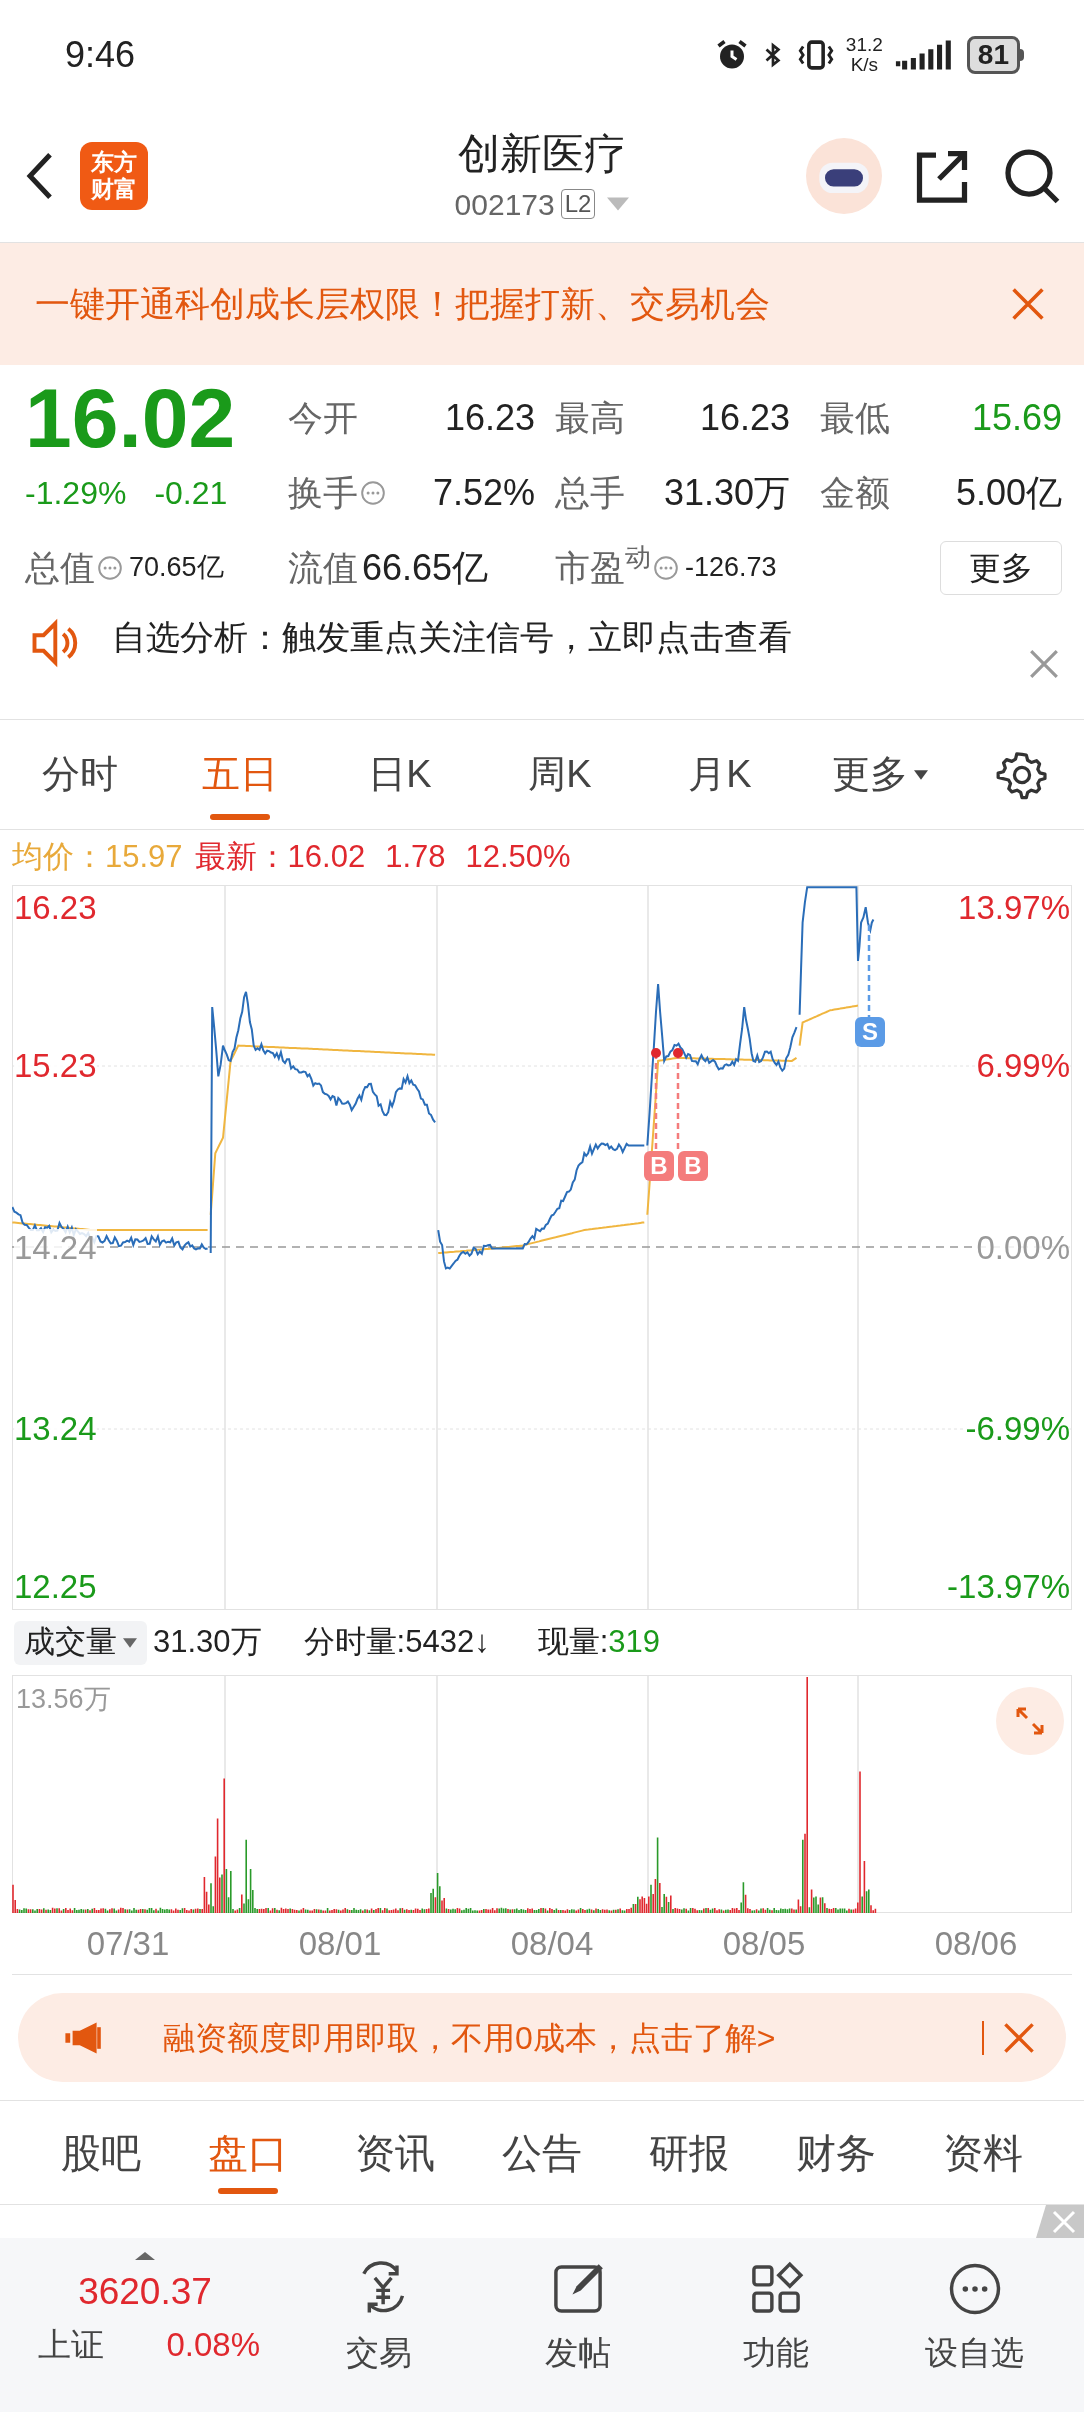 Image resolution: width=1084 pixels, height=2412 pixels. Describe the element at coordinates (395, 2152) in the screenshot. I see `section-tab: 资讯` at that location.